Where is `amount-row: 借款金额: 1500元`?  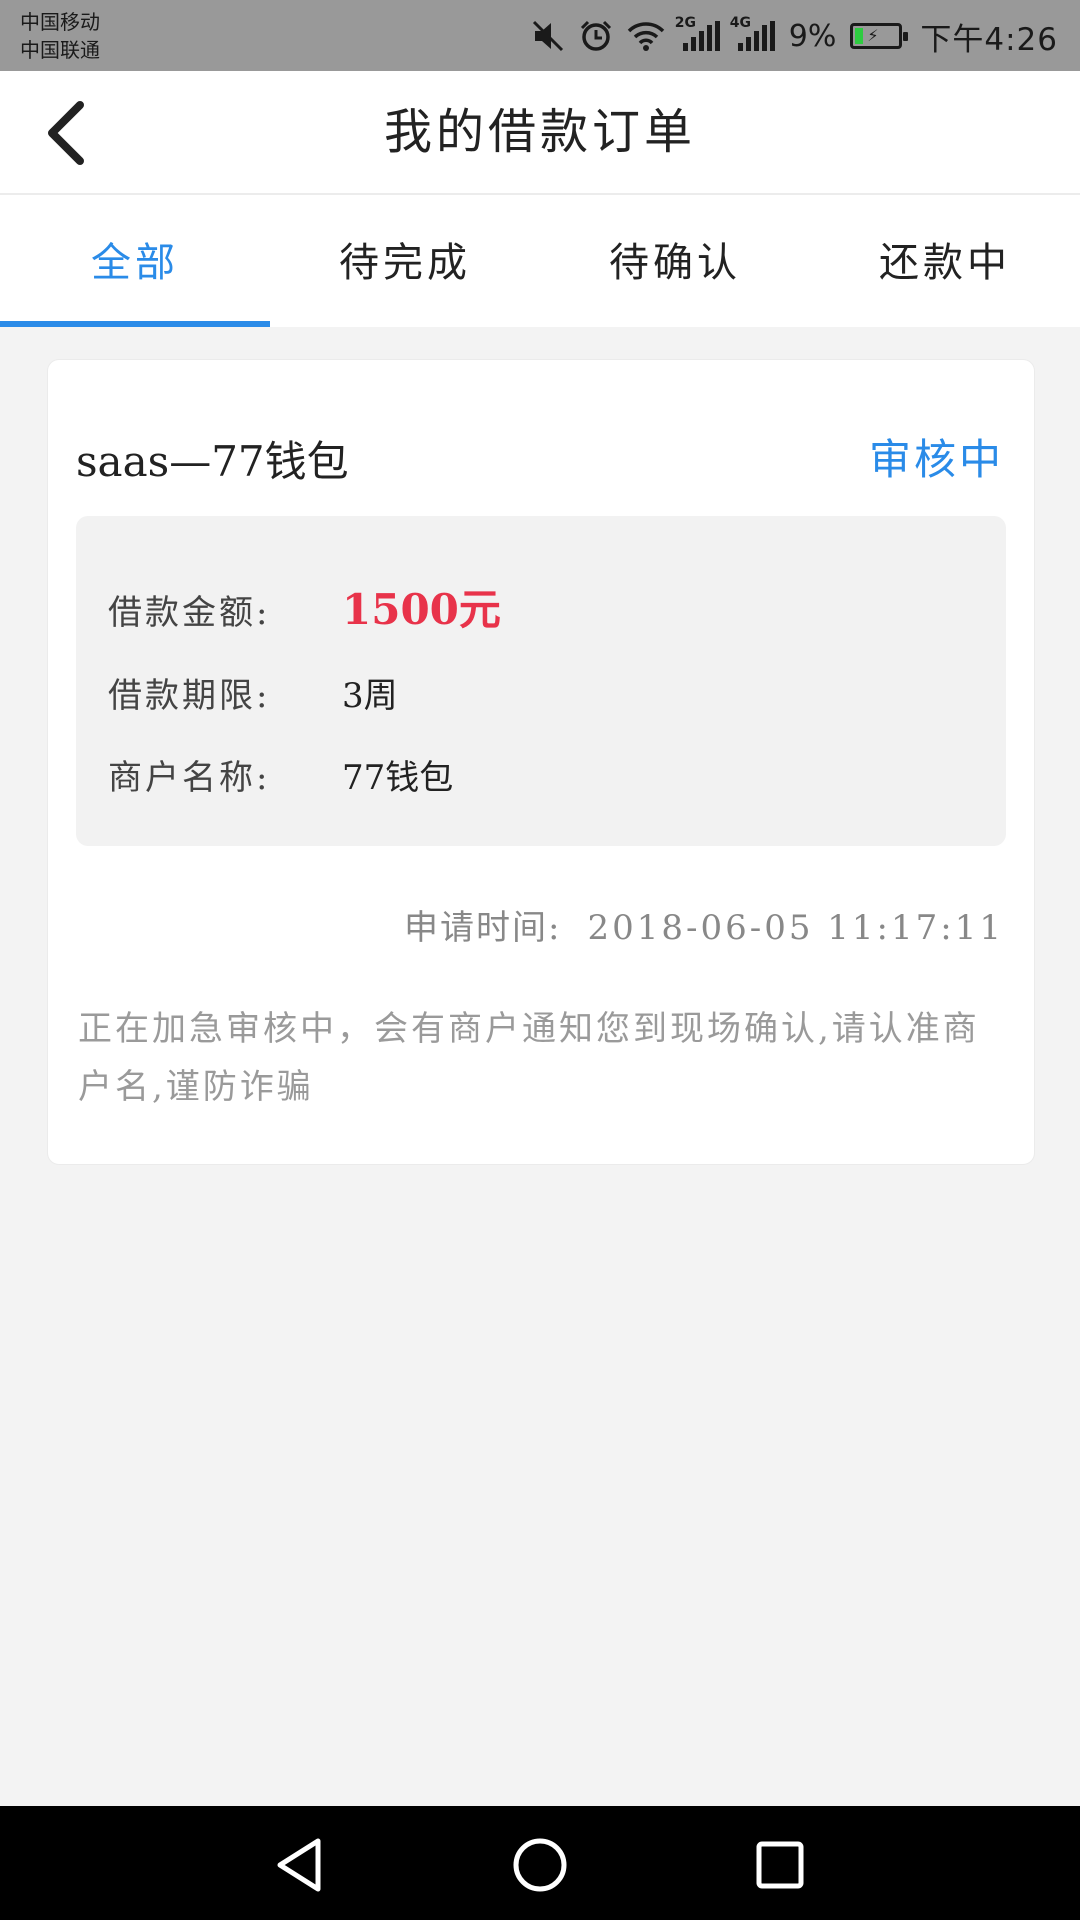 amount-row: 借款金额: 1500元 is located at coordinates (304, 606).